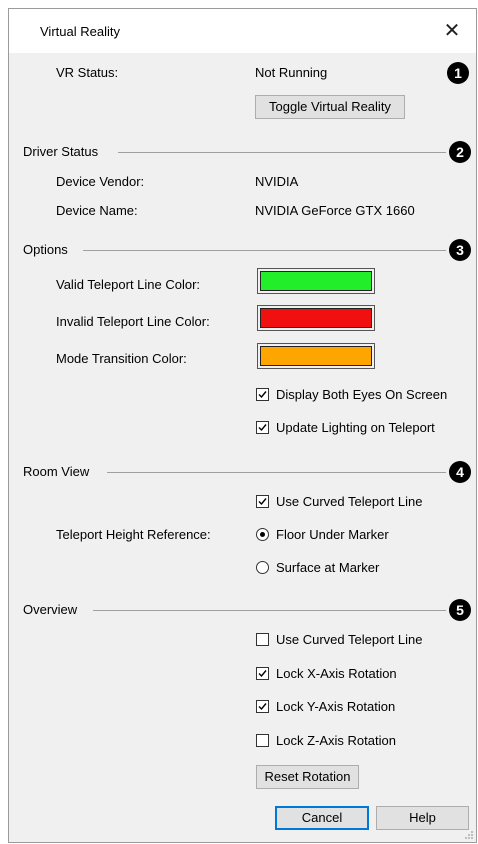  What do you see at coordinates (460, 152) in the screenshot?
I see `callout-badge-2: 2` at bounding box center [460, 152].